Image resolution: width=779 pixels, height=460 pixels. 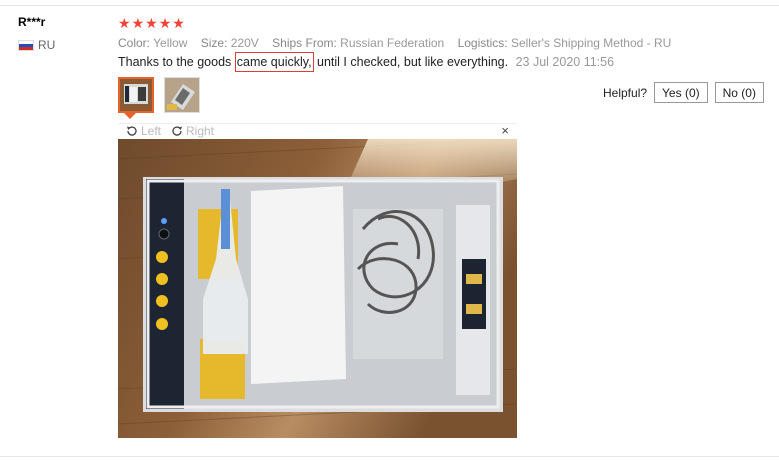 I want to click on photo-thumbnails, so click(x=159, y=95).